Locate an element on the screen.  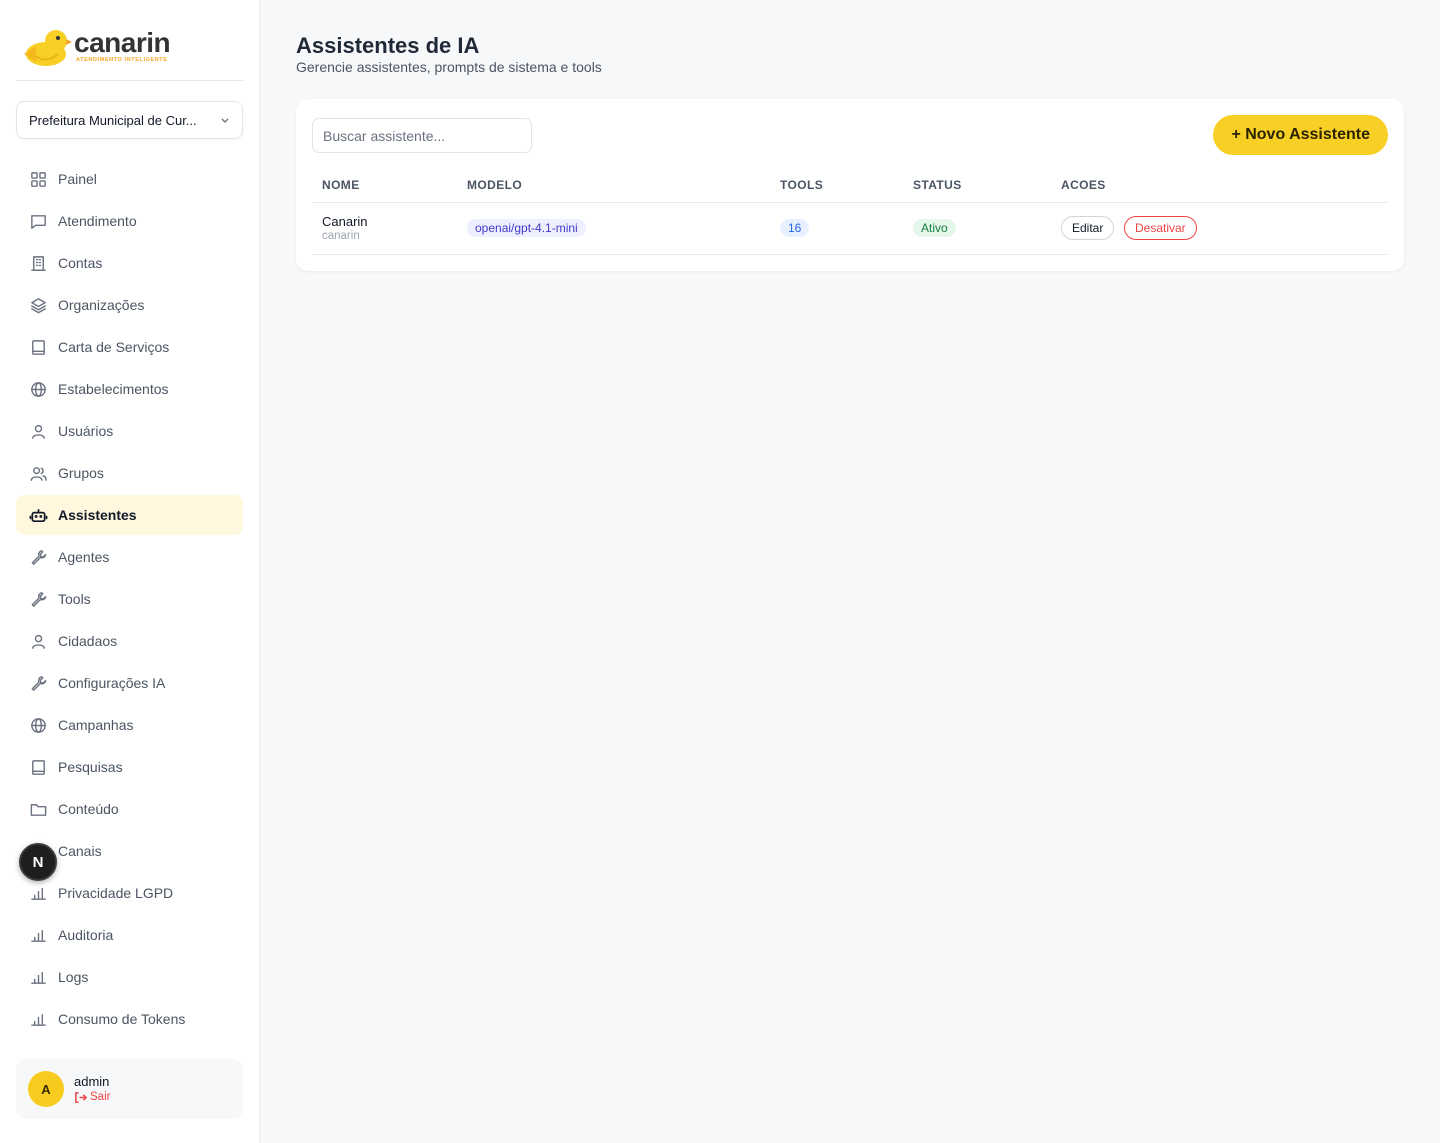
edit-button: Editar is located at coordinates (1088, 228).